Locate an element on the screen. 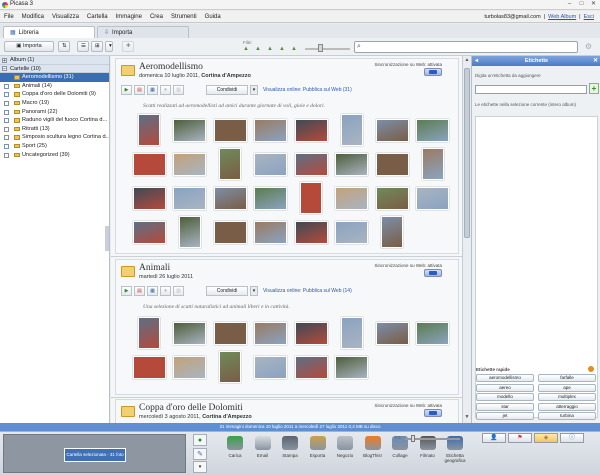 The height and width of the screenshot is (475, 600). panel-close-icon: ✕ is located at coordinates (595, 61).